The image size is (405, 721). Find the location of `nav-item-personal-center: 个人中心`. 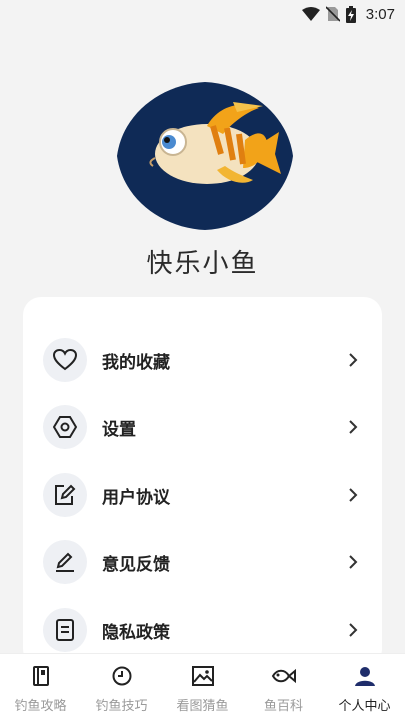

nav-item-personal-center: 个人中心 is located at coordinates (364, 687).